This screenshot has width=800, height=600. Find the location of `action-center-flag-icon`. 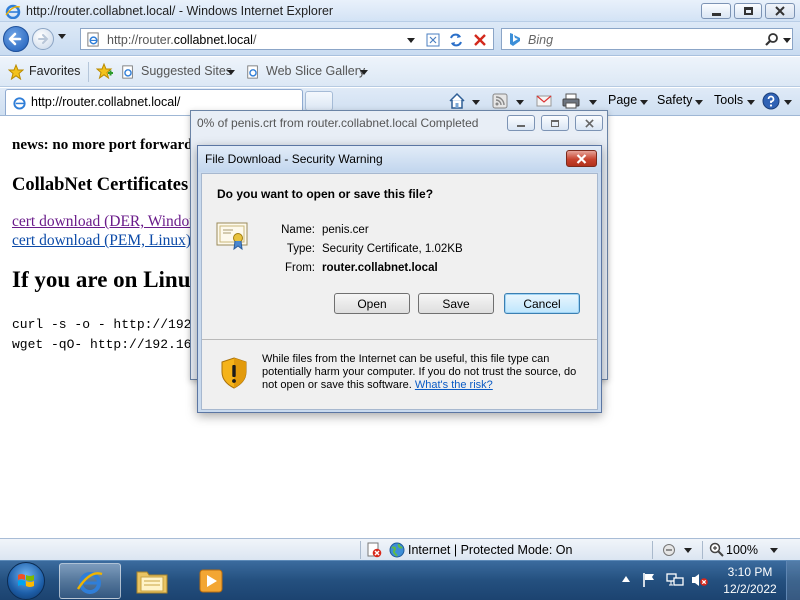

action-center-flag-icon is located at coordinates (649, 580).